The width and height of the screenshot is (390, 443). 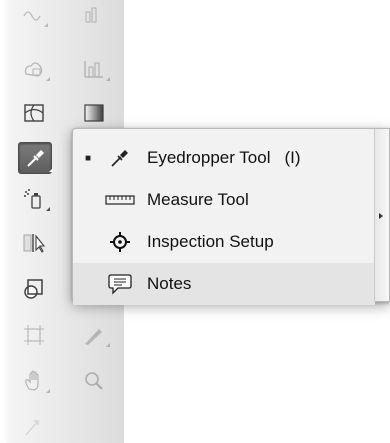 What do you see at coordinates (88, 158) in the screenshot?
I see `checked-indicator: ■` at bounding box center [88, 158].